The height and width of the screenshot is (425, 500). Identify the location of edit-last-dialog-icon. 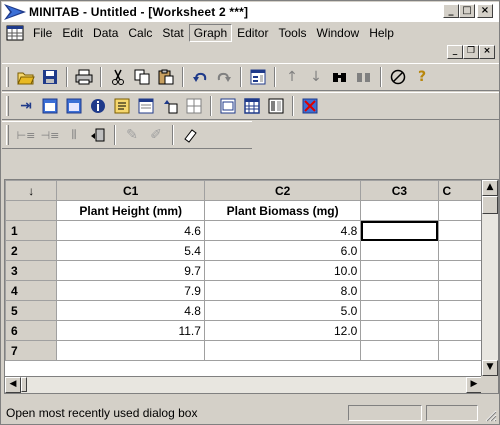
(258, 77).